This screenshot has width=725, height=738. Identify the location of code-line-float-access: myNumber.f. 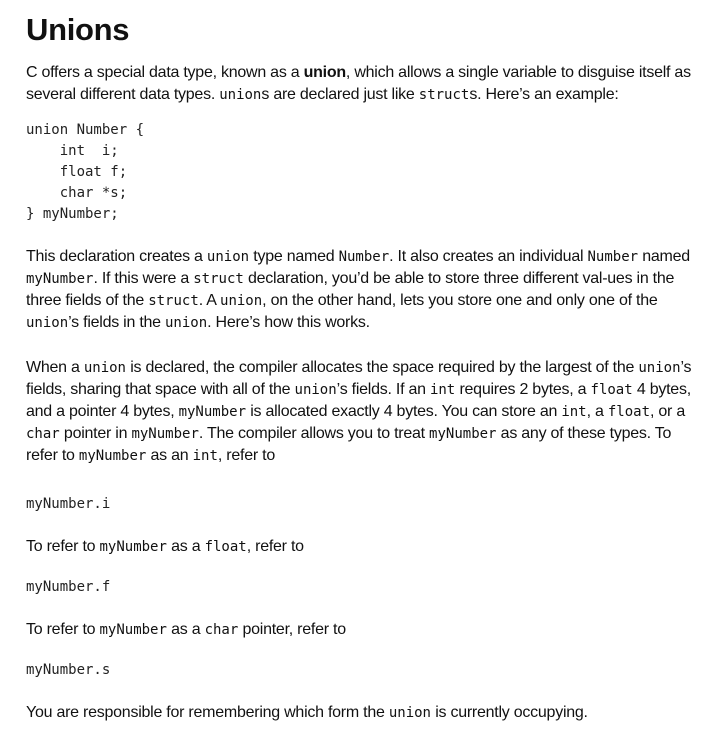
(68, 587).